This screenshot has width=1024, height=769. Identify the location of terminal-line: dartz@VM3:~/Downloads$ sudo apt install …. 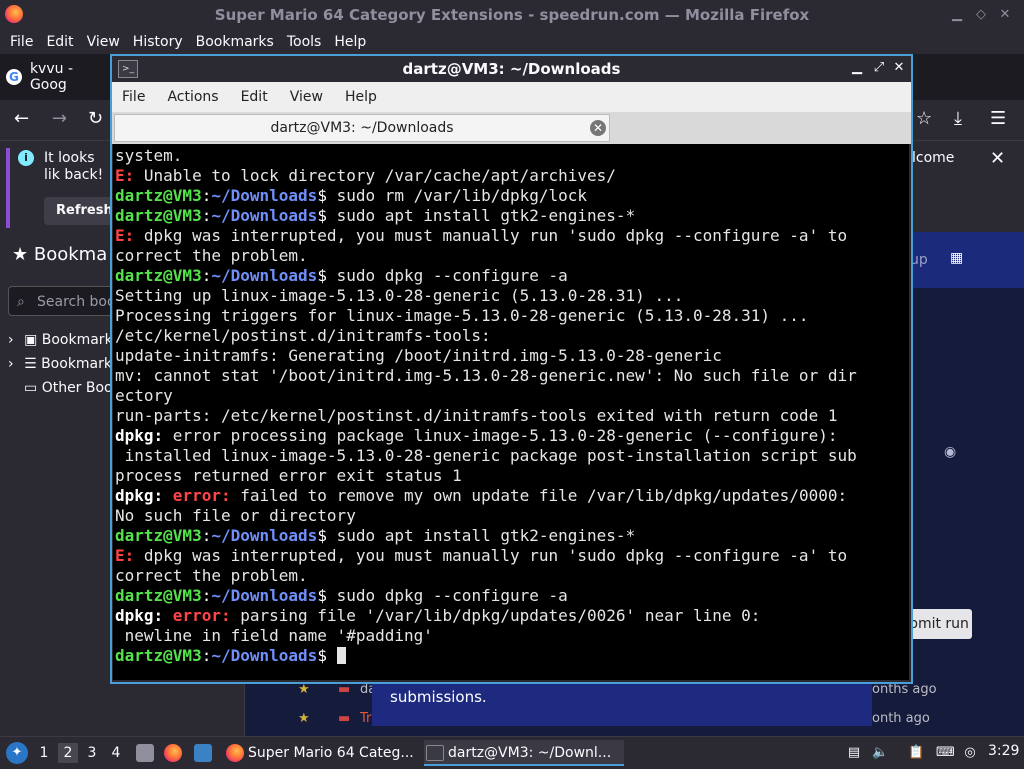
(375, 215).